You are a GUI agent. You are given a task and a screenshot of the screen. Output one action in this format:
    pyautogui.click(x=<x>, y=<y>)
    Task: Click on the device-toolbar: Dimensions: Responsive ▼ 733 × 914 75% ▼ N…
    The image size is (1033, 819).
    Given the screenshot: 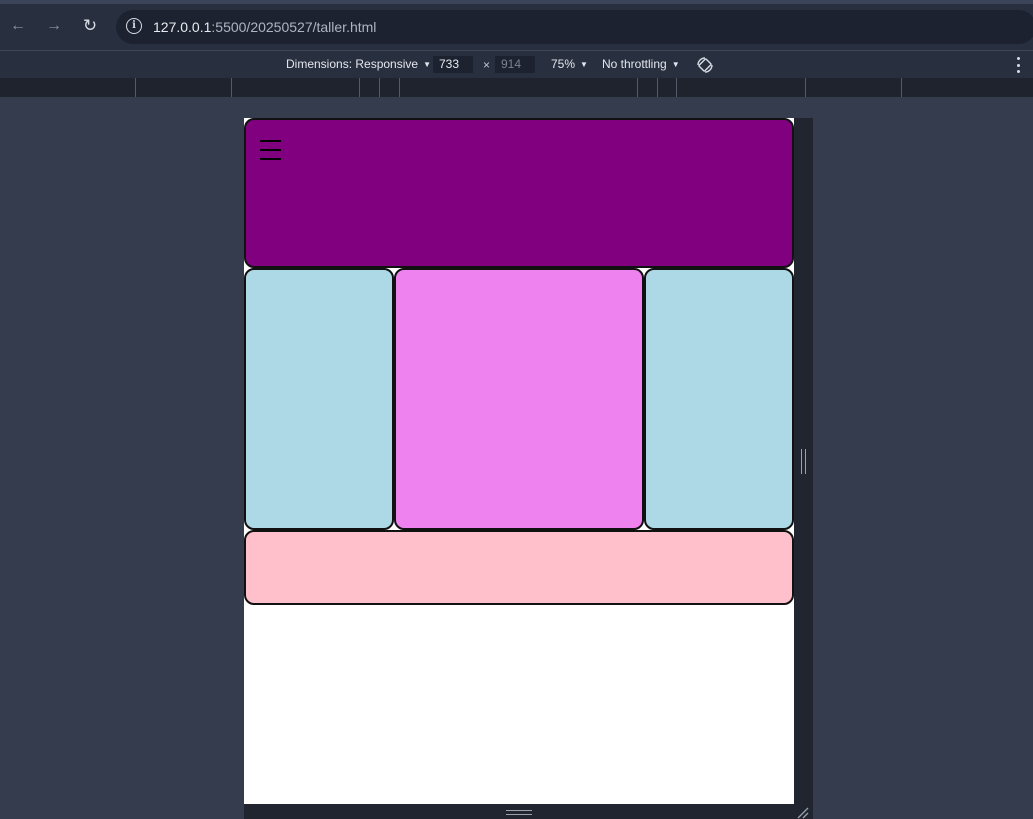 What is the action you would take?
    pyautogui.click(x=516, y=64)
    